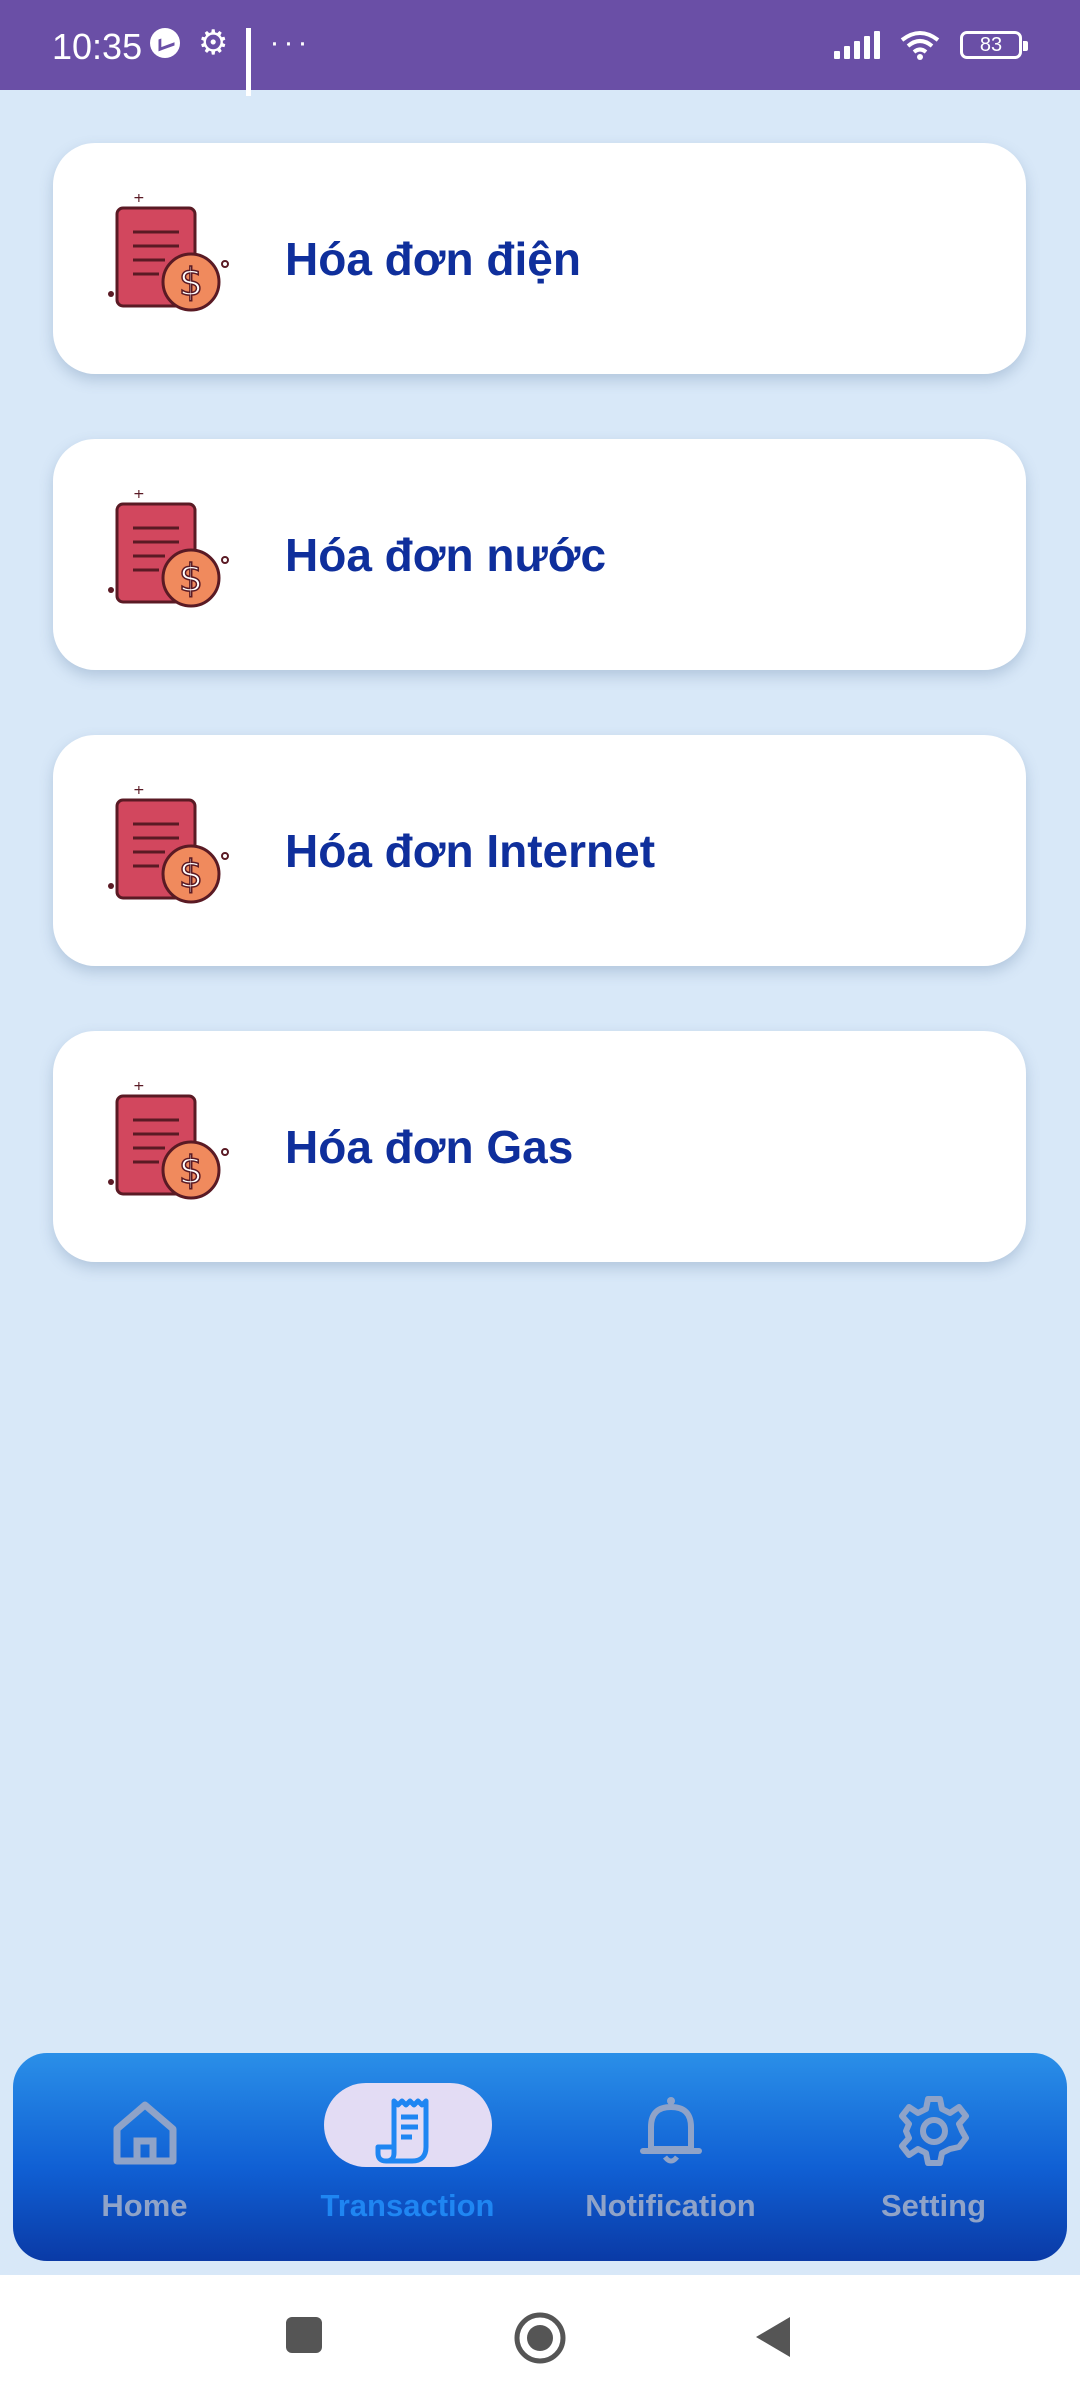  What do you see at coordinates (540, 48) in the screenshot?
I see `status-bar: 10:35 ⚙ ··· 83` at bounding box center [540, 48].